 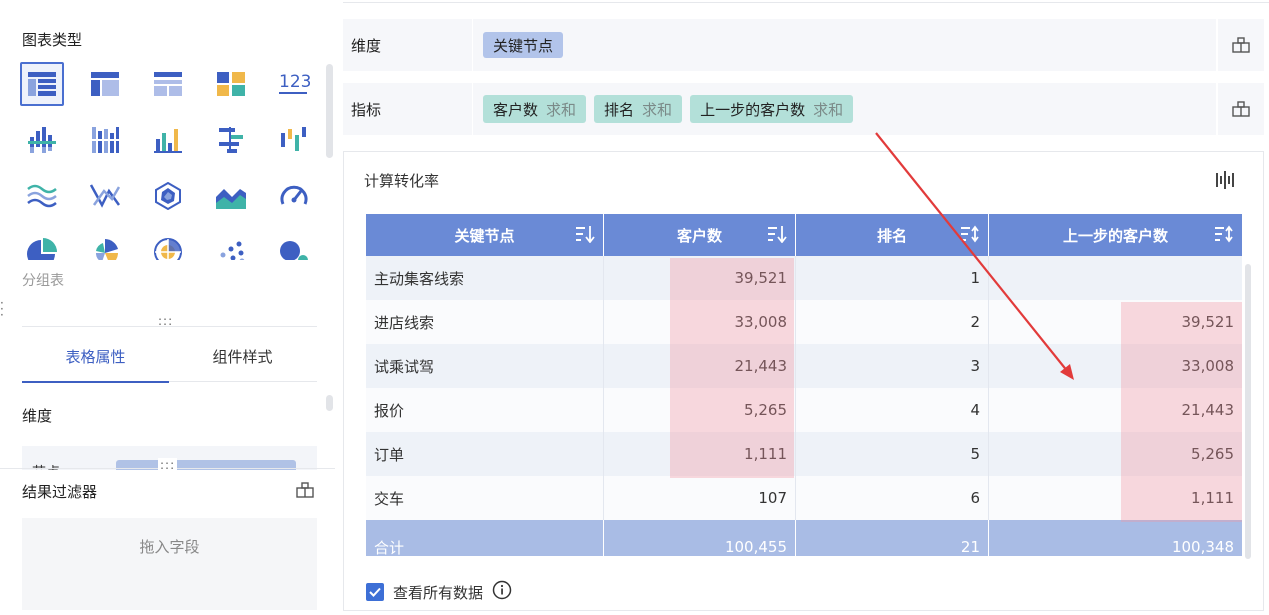 I want to click on number-icon-text: 123, so click(x=294, y=82).